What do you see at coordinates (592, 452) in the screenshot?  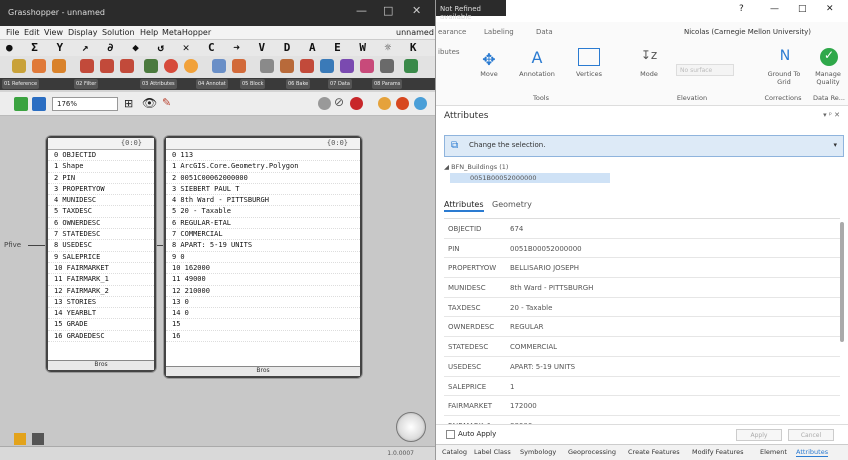 I see `footer-tab-geoprocessing: Geoprocessing` at bounding box center [592, 452].